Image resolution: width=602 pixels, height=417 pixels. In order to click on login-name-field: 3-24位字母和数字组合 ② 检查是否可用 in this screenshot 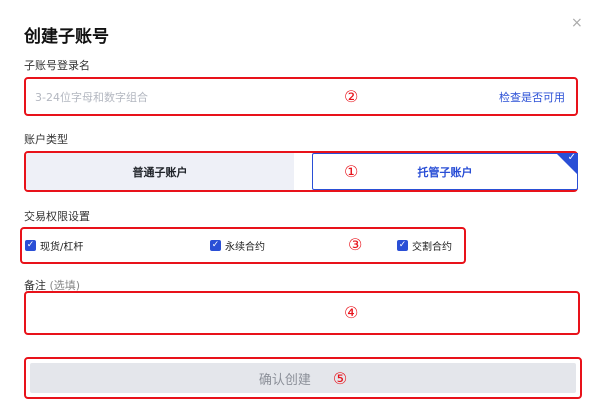, I will do `click(301, 96)`.